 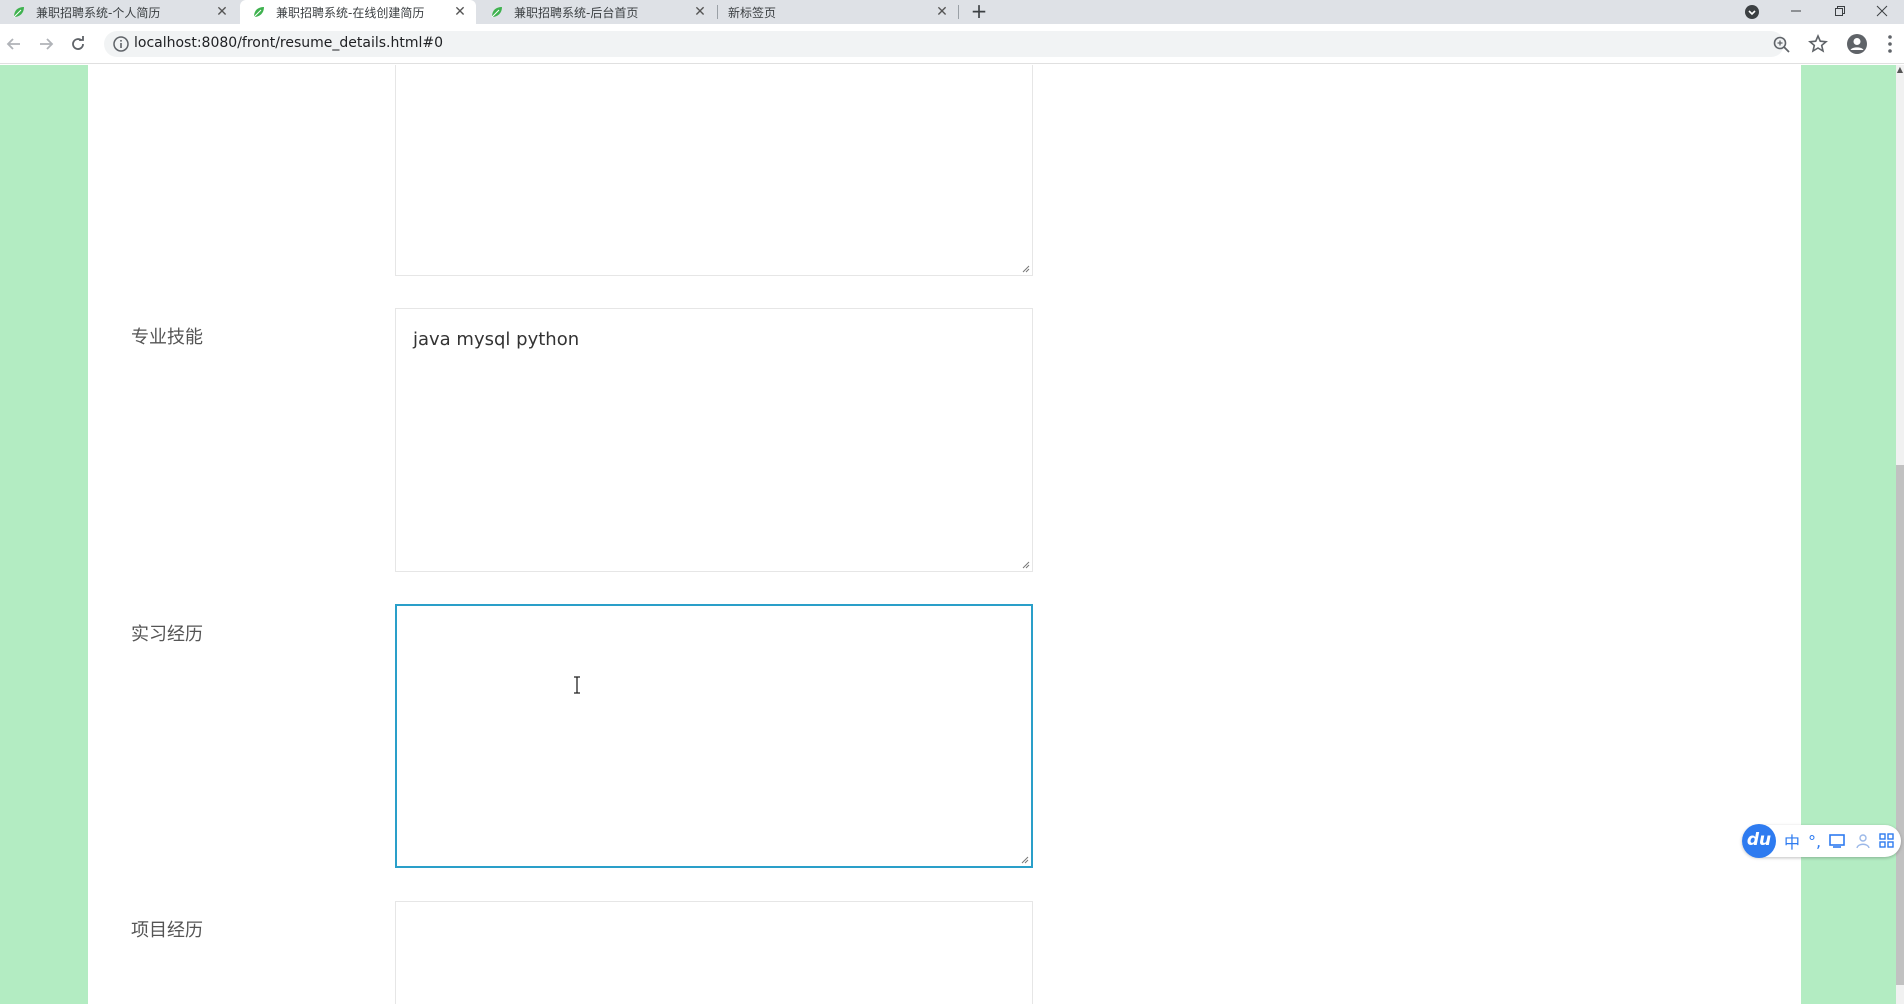 I want to click on reload-icon, so click(x=78, y=43).